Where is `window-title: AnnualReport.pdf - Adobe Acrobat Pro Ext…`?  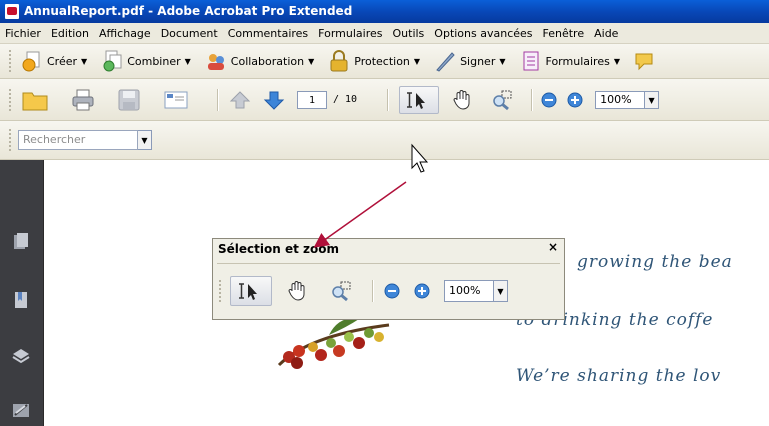 window-title: AnnualReport.pdf - Adobe Acrobat Pro Ext… is located at coordinates (188, 11).